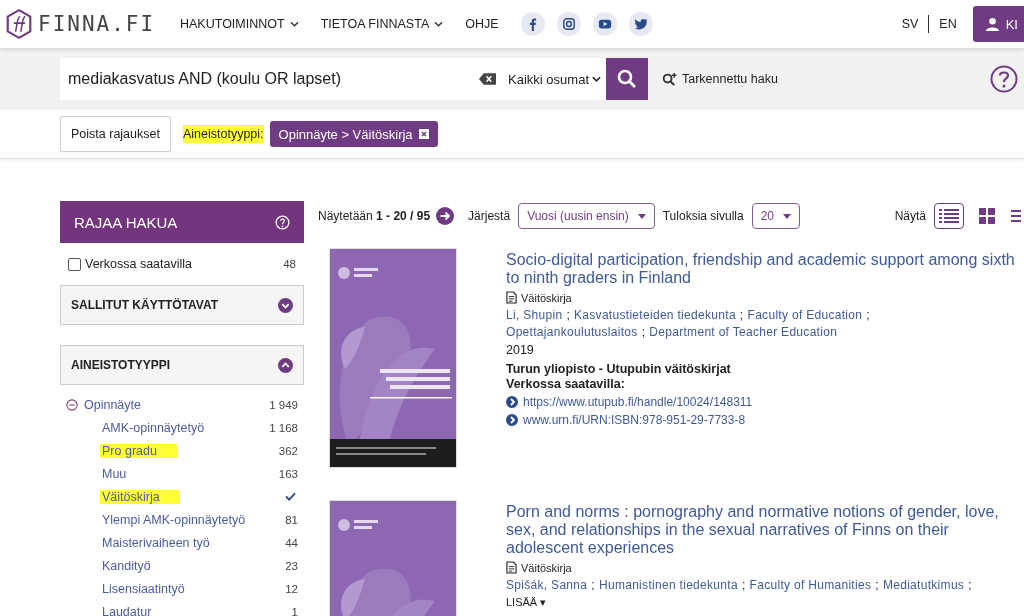 The image size is (1024, 616). I want to click on facet-count: 48, so click(289, 264).